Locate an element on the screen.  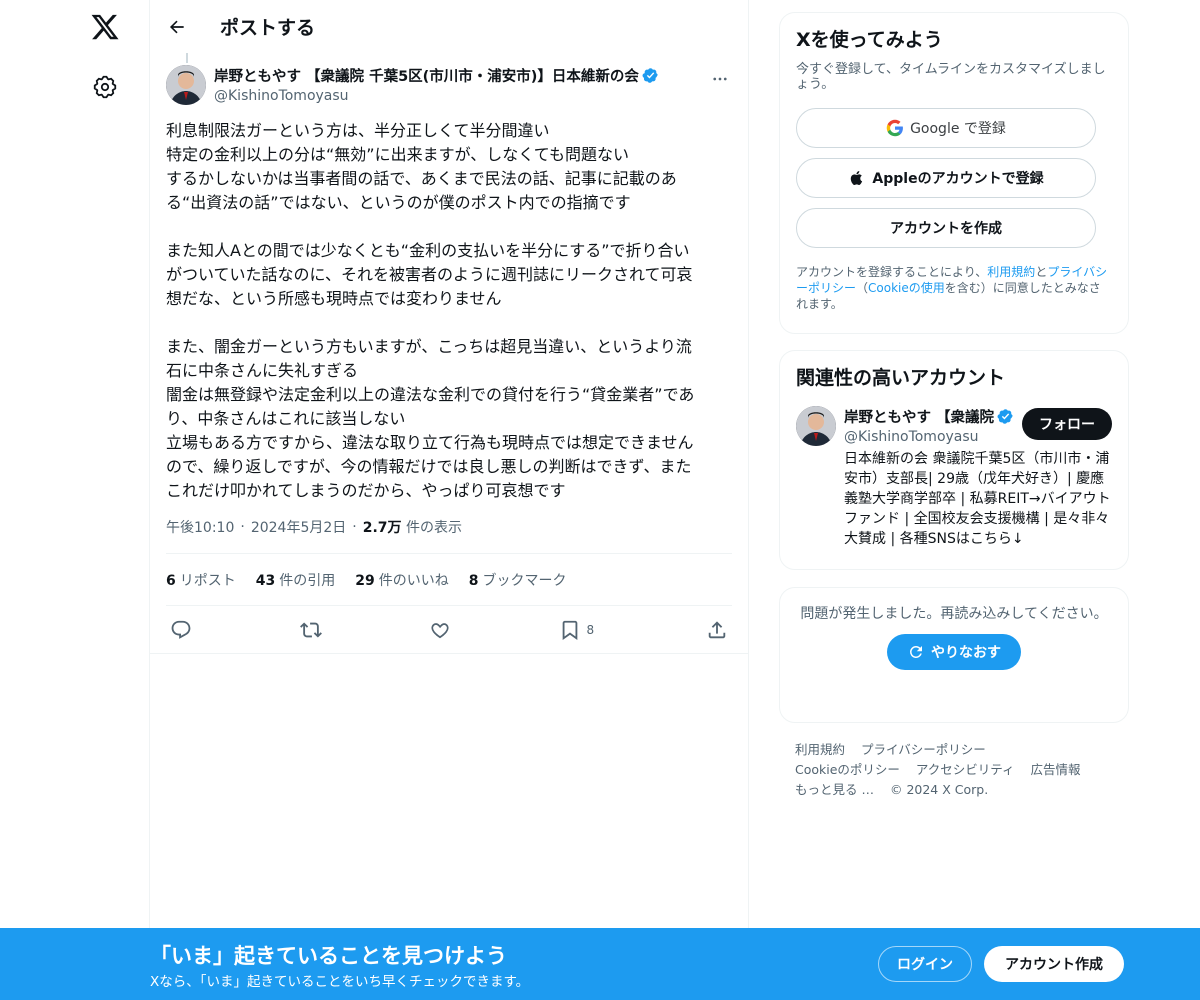
reply-icon is located at coordinates (181, 629).